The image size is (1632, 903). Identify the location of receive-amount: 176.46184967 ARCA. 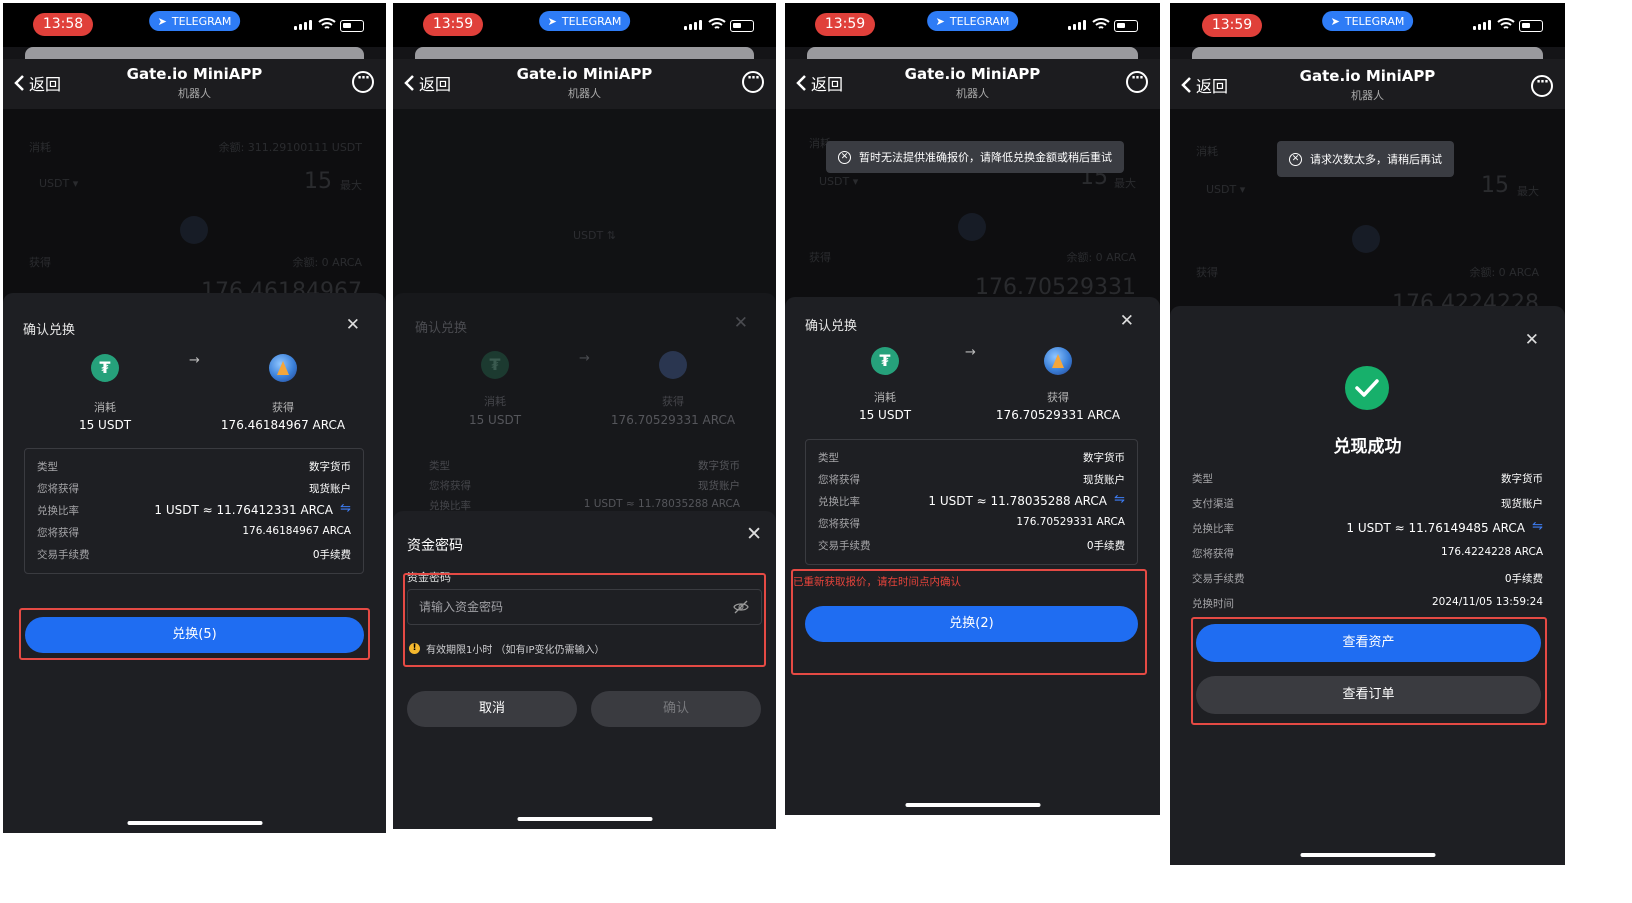
(283, 425).